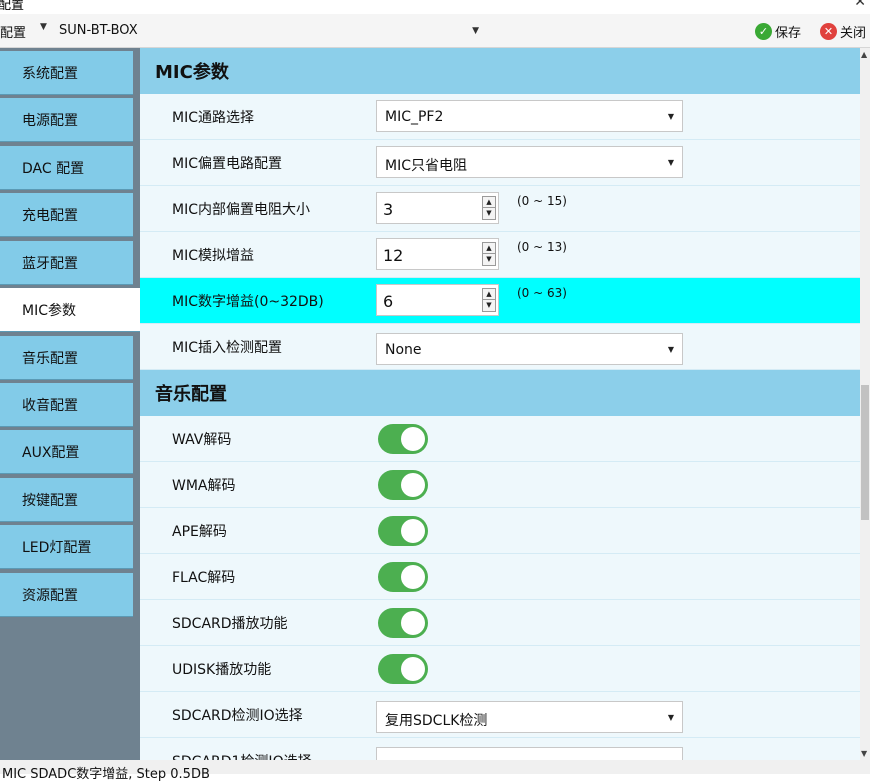 The width and height of the screenshot is (870, 782). What do you see at coordinates (529, 349) in the screenshot?
I see `mic-insert-detect-select: None ▼` at bounding box center [529, 349].